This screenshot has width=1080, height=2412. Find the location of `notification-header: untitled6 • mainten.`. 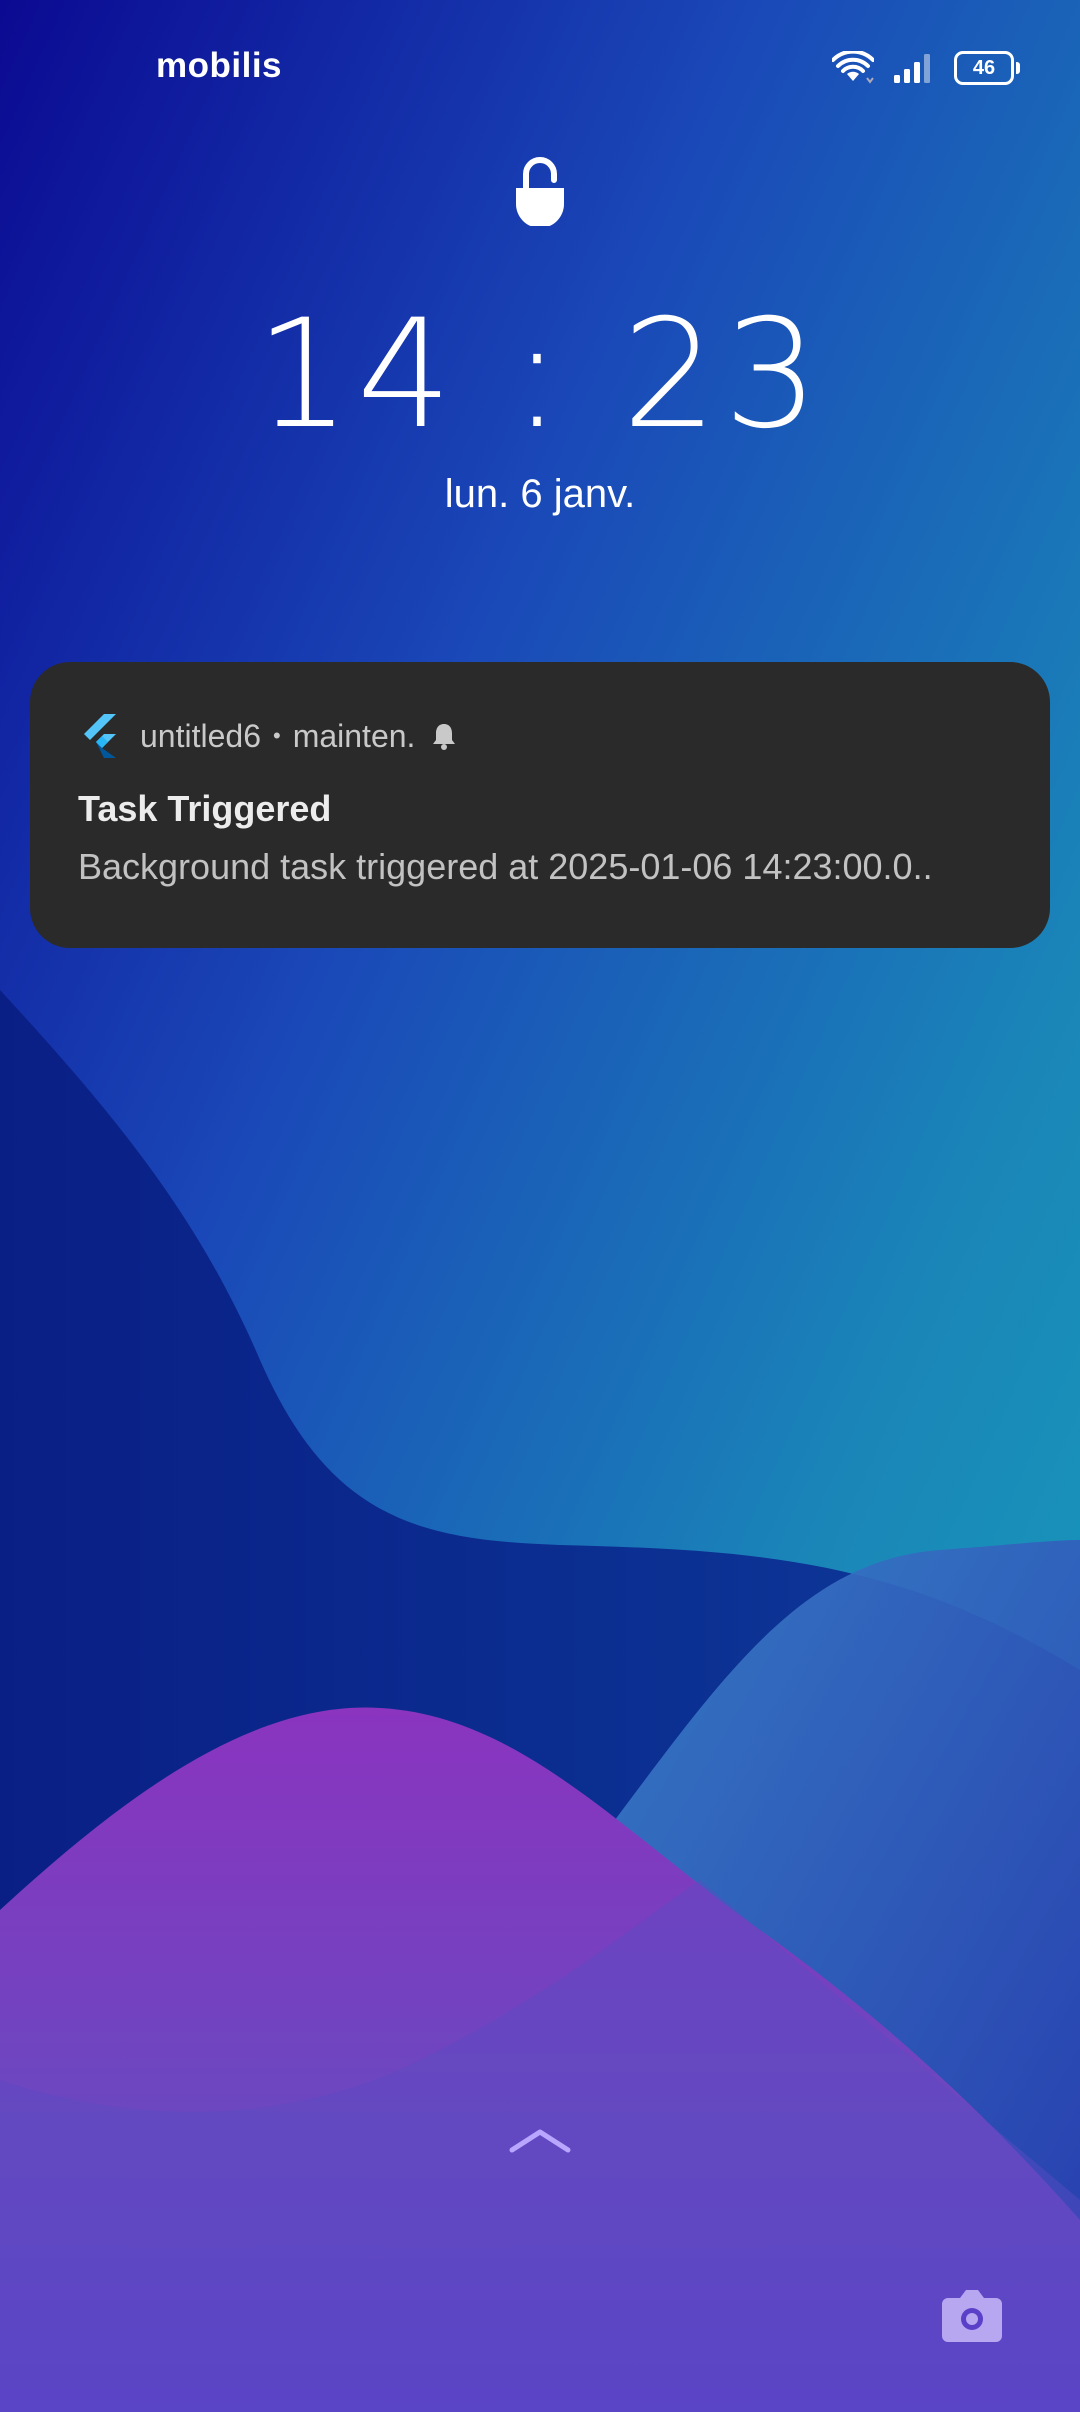

notification-header: untitled6 • mainten. is located at coordinates (298, 736).